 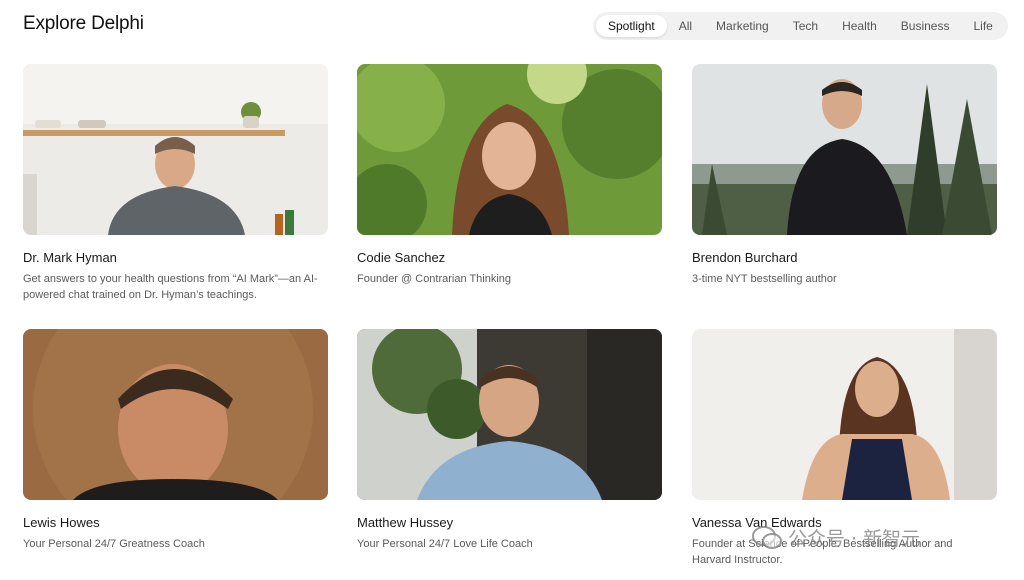 I want to click on tab-life: Life, so click(x=982, y=26).